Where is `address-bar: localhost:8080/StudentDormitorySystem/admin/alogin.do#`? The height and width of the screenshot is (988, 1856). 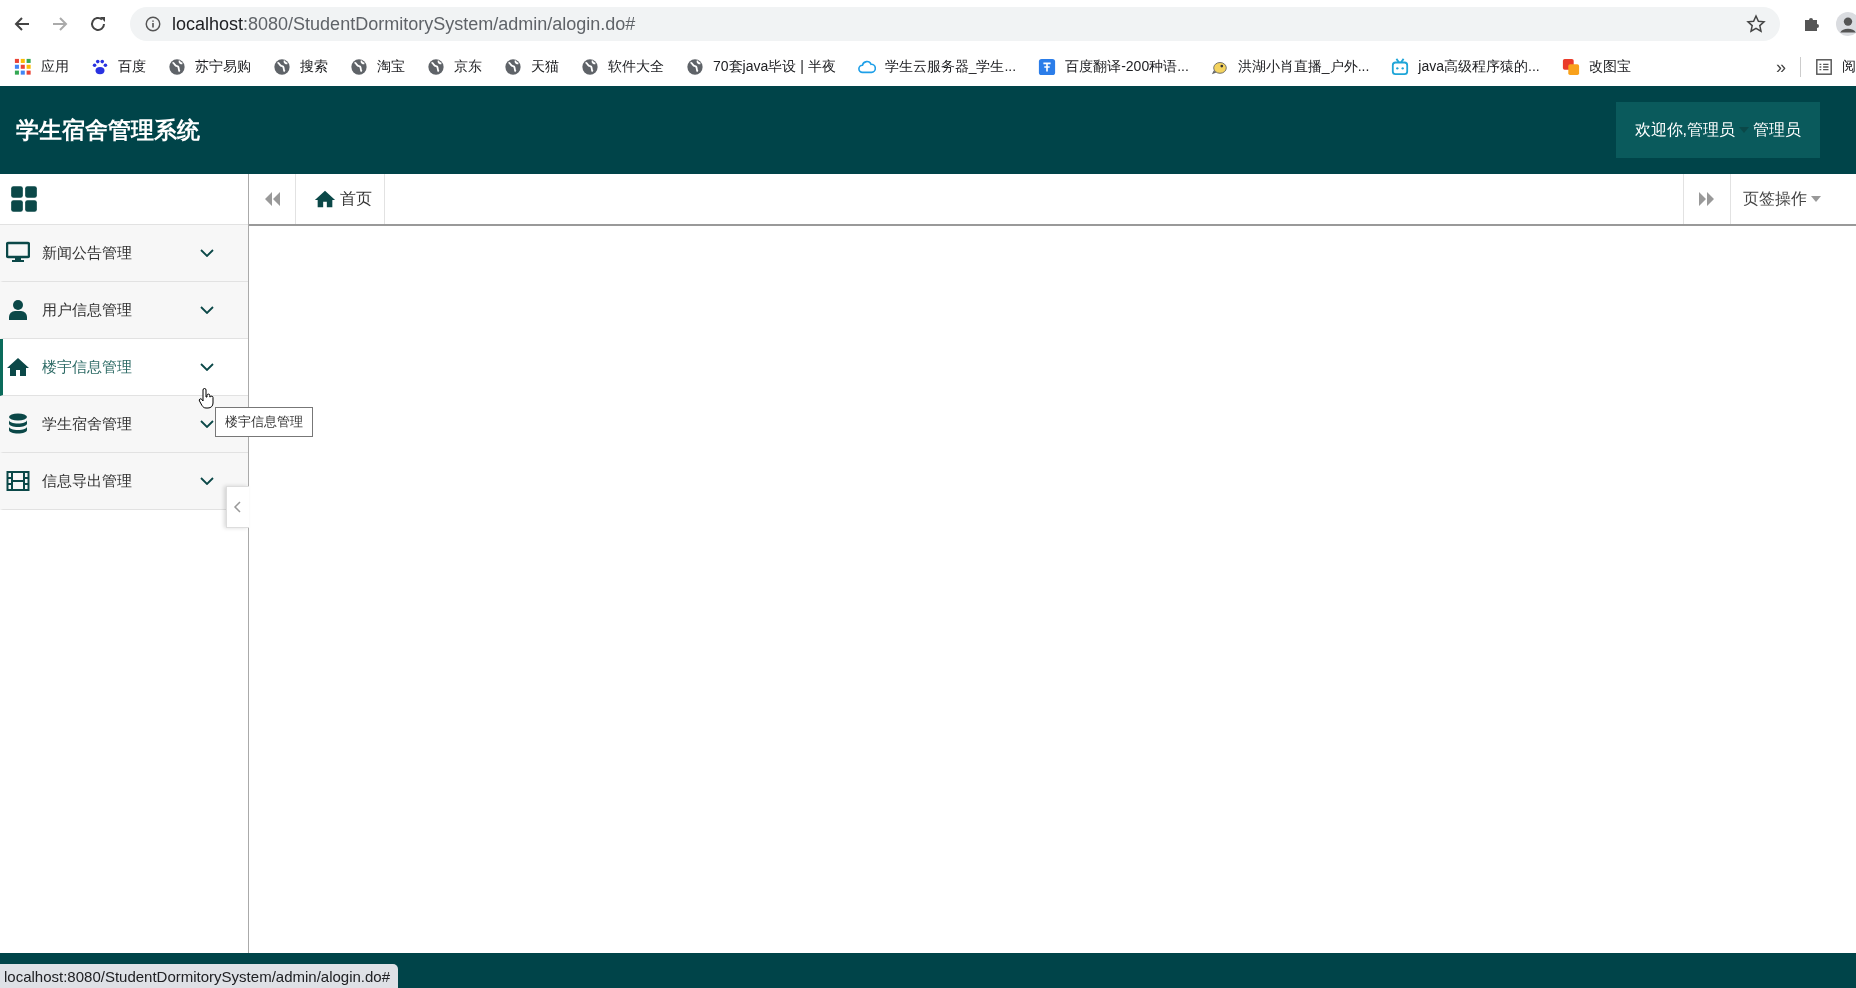
address-bar: localhost:8080/StudentDormitorySystem/admin/alogin.do# is located at coordinates (955, 24).